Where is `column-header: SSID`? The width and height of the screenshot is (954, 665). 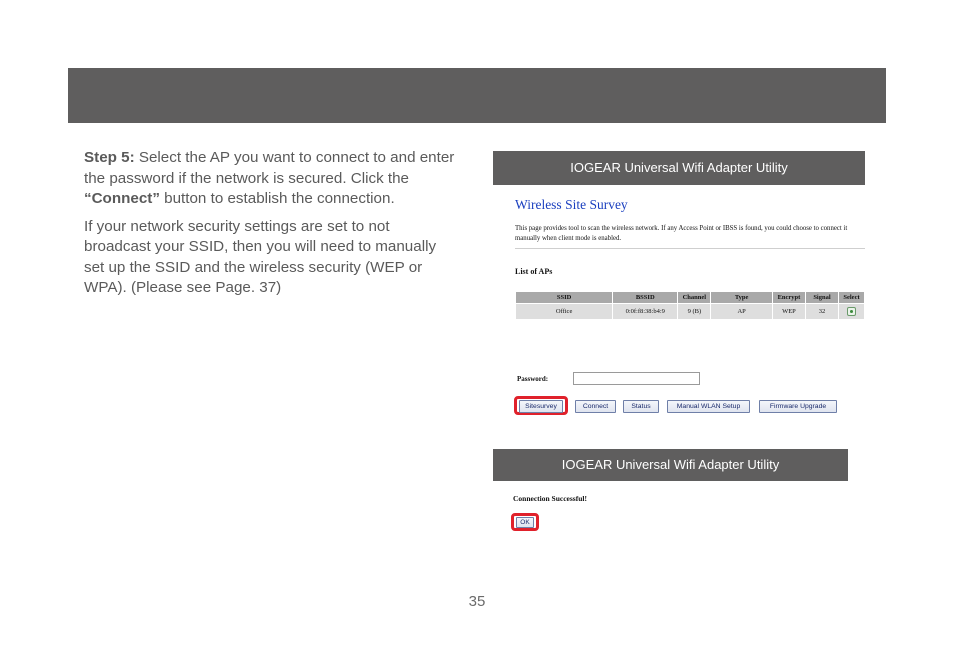
column-header: SSID is located at coordinates (564, 297).